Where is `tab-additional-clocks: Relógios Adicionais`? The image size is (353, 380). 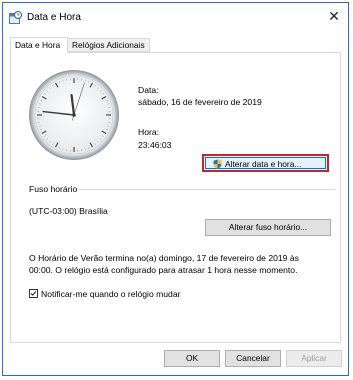 tab-additional-clocks: Relógios Adicionais is located at coordinates (109, 45).